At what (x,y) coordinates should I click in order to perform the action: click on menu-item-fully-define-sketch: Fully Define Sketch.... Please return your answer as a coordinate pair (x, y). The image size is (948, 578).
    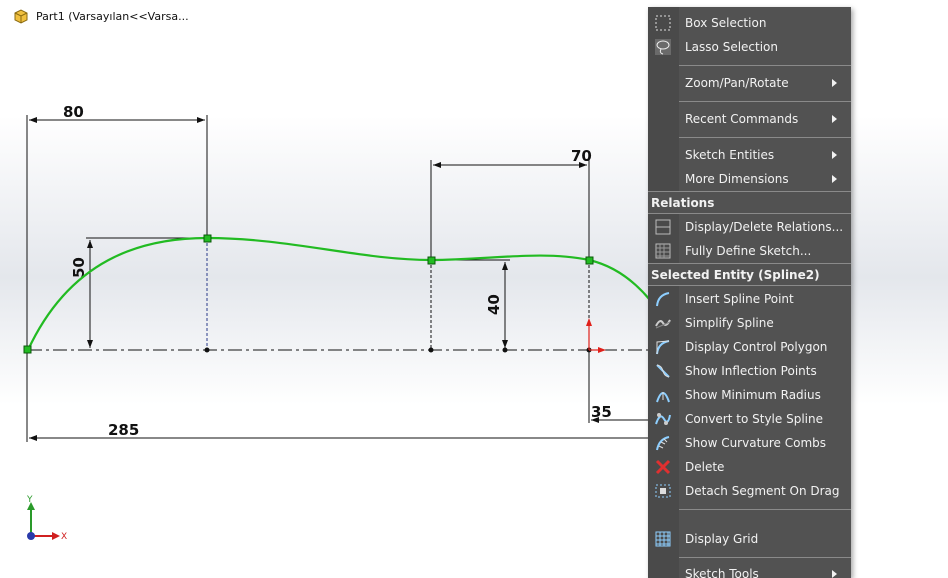
    Looking at the image, I should click on (749, 251).